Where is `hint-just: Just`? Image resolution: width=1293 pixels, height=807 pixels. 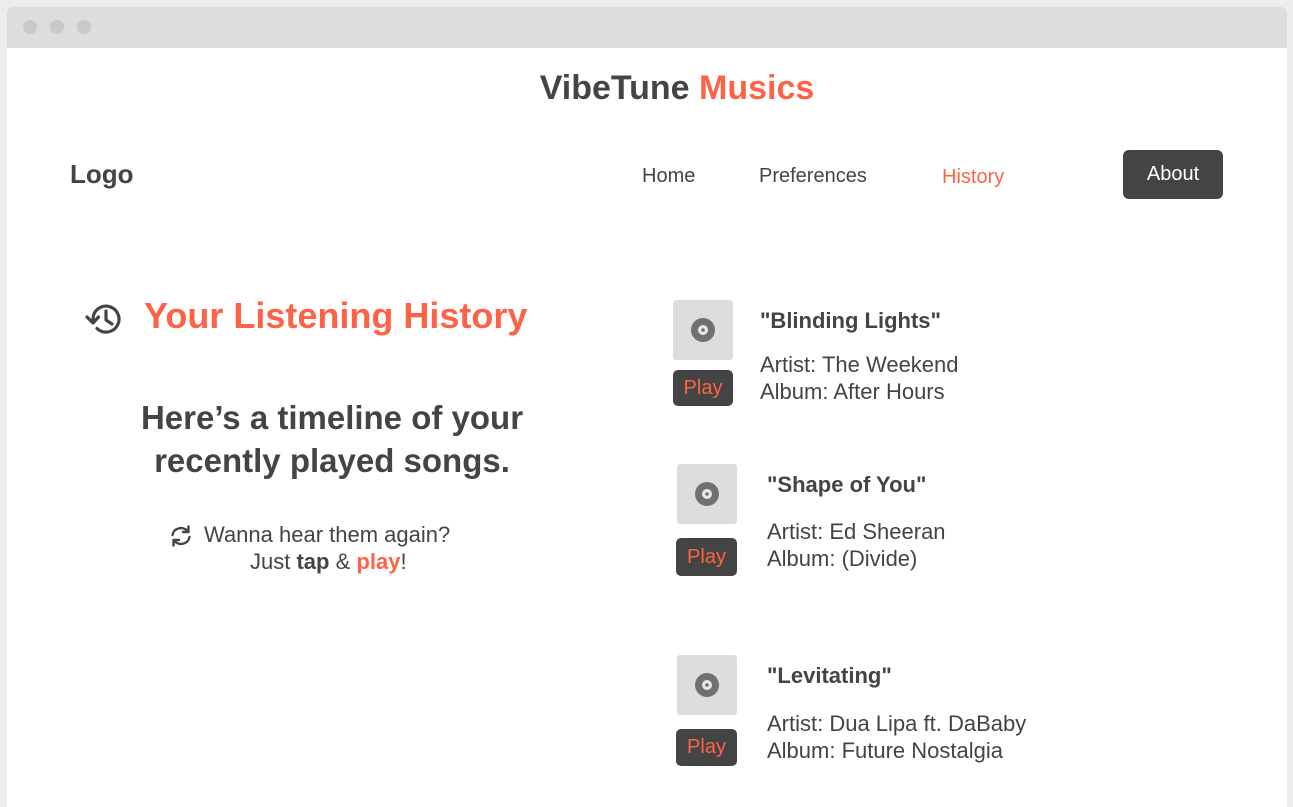
hint-just: Just is located at coordinates (270, 561).